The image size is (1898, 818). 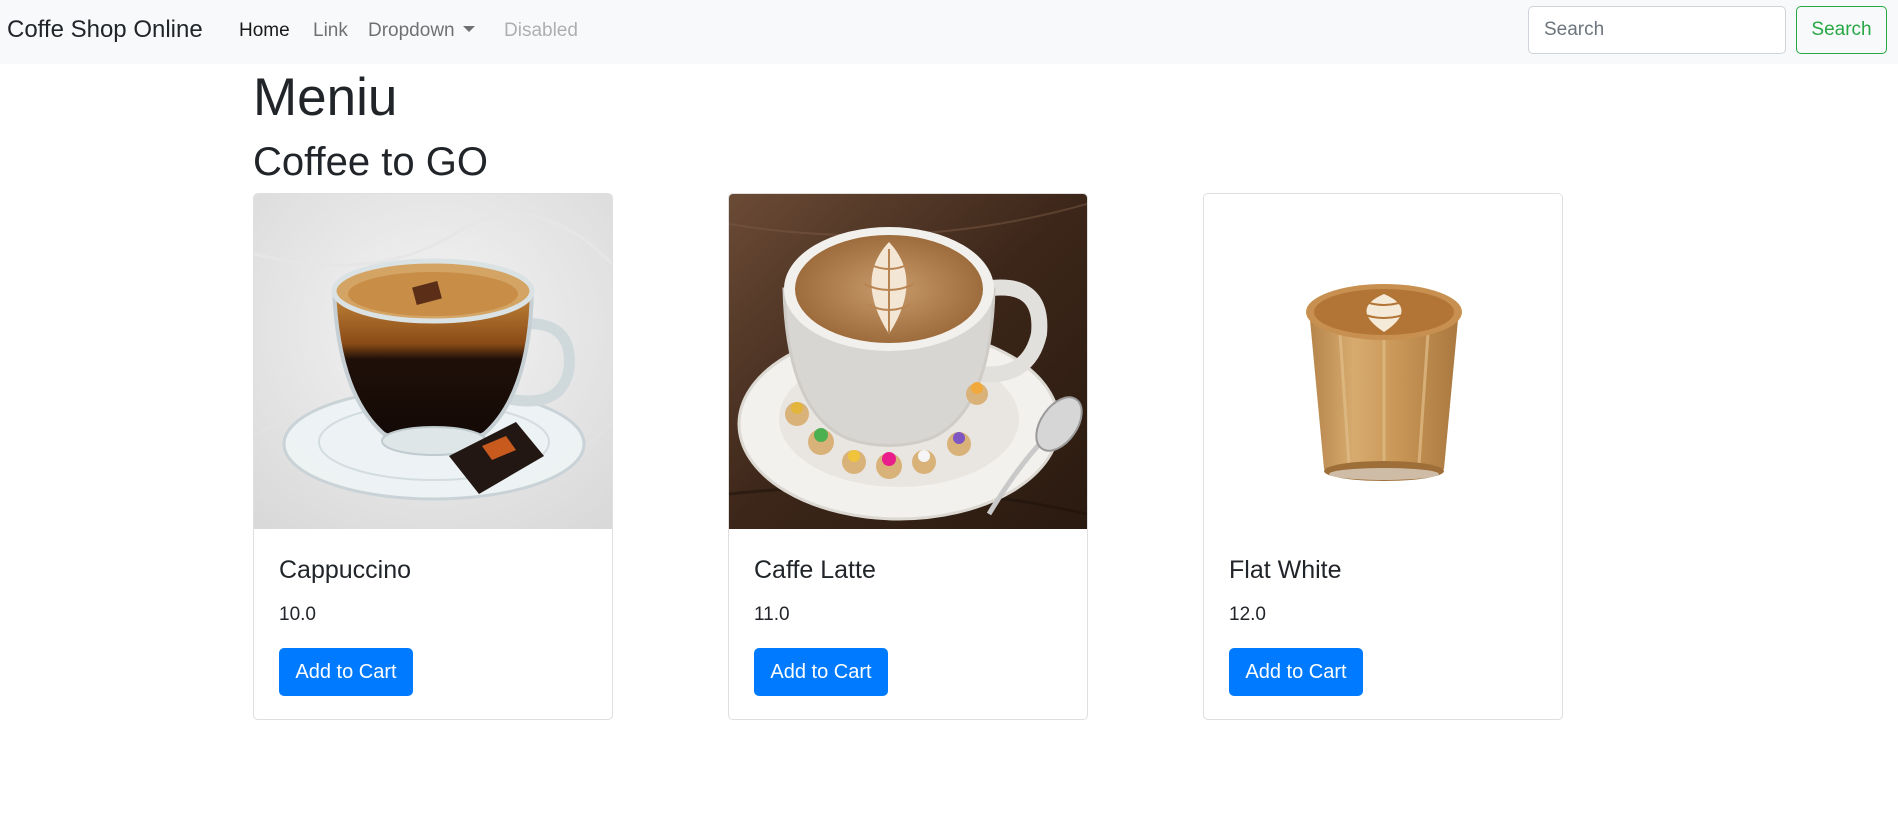 I want to click on latte-art-cup-image, so click(x=908, y=361).